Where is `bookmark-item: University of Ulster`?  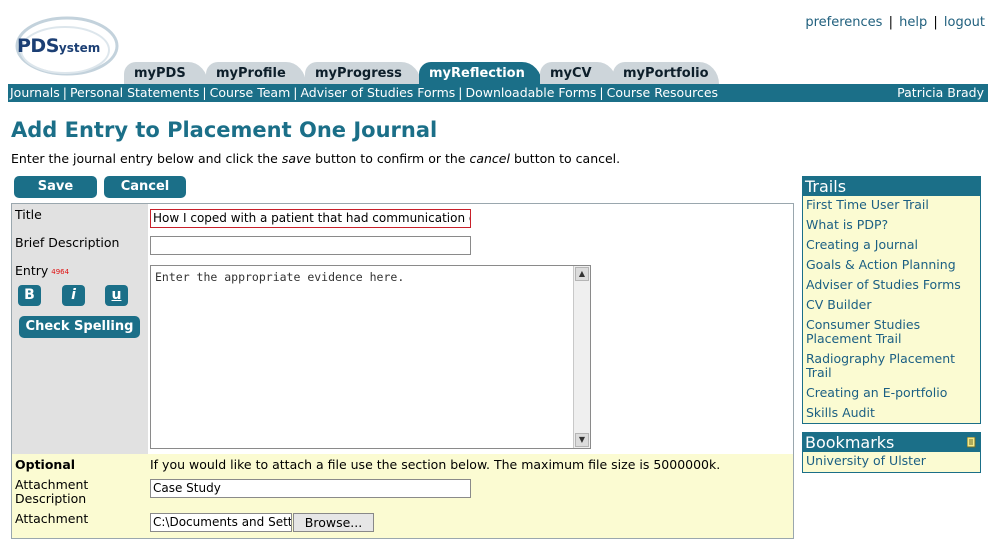
bookmark-item: University of Ulster is located at coordinates (893, 461).